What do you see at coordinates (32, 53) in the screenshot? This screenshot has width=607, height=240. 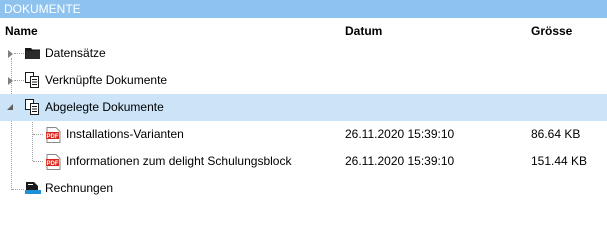 I see `folder-icon` at bounding box center [32, 53].